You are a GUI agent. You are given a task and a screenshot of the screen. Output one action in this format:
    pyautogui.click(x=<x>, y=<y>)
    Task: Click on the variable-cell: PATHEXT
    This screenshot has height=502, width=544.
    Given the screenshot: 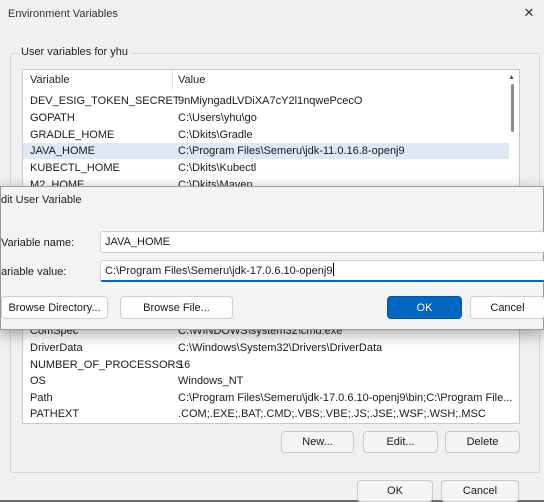 What is the action you would take?
    pyautogui.click(x=55, y=414)
    